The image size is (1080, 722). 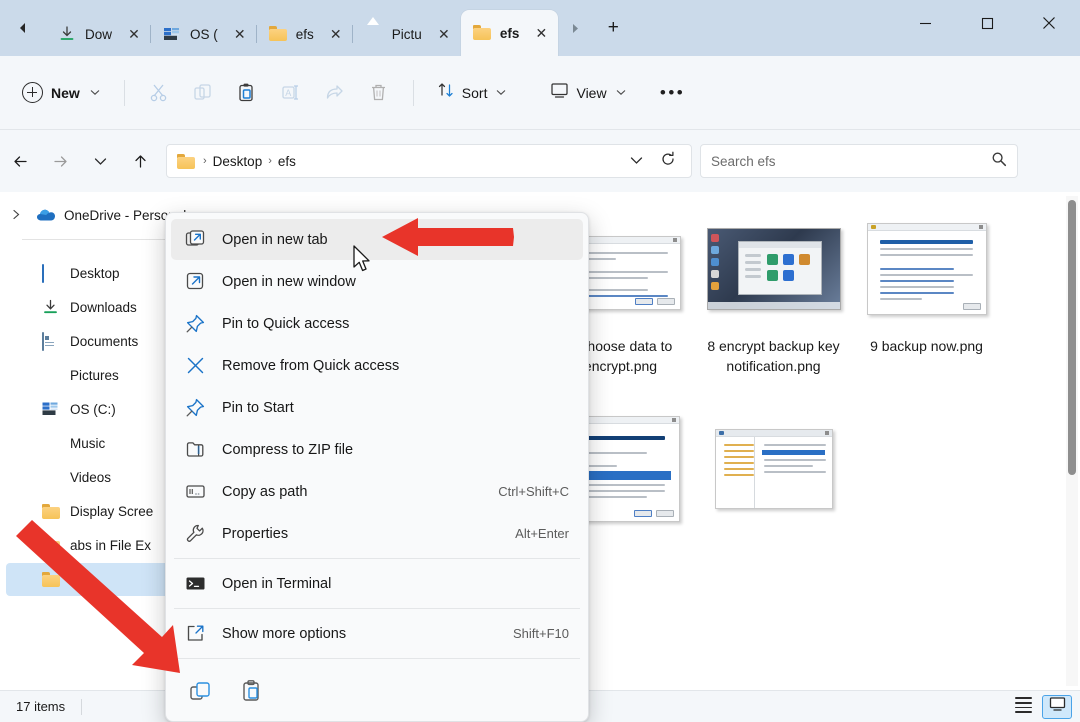 I want to click on tab-strip: Dow ✕ OS ( ✕ efs ✕ Pictu ✕ efs ✕, so click(x=302, y=28).